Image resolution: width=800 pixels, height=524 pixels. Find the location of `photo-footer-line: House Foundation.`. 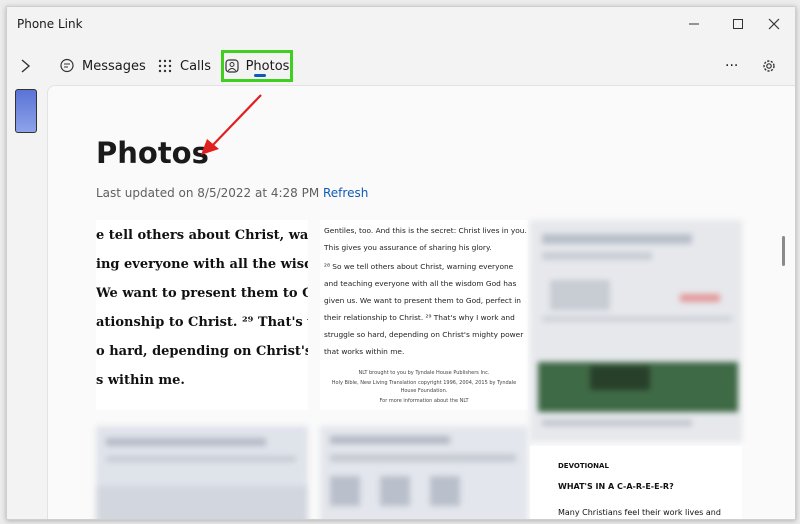

photo-footer-line: House Foundation. is located at coordinates (424, 391).